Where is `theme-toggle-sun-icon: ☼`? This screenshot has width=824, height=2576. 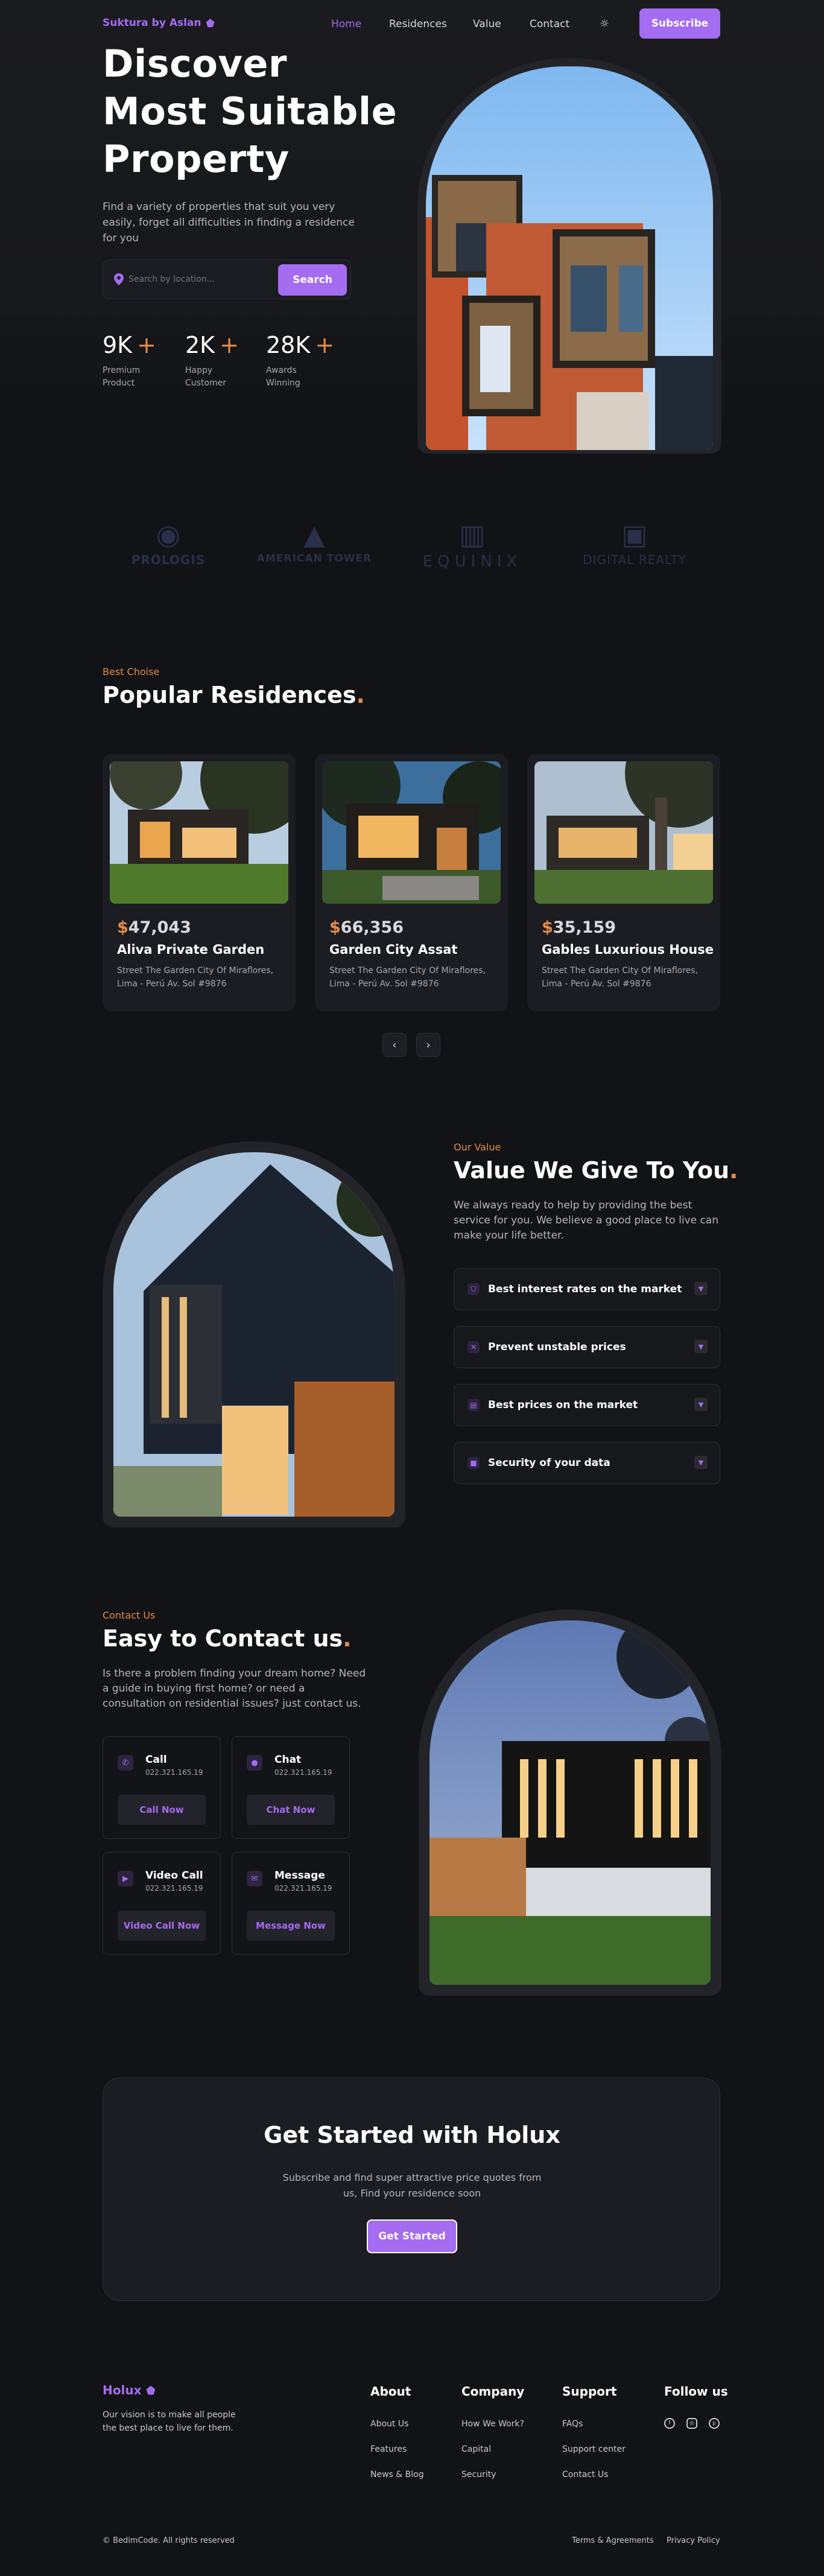 theme-toggle-sun-icon: ☼ is located at coordinates (604, 23).